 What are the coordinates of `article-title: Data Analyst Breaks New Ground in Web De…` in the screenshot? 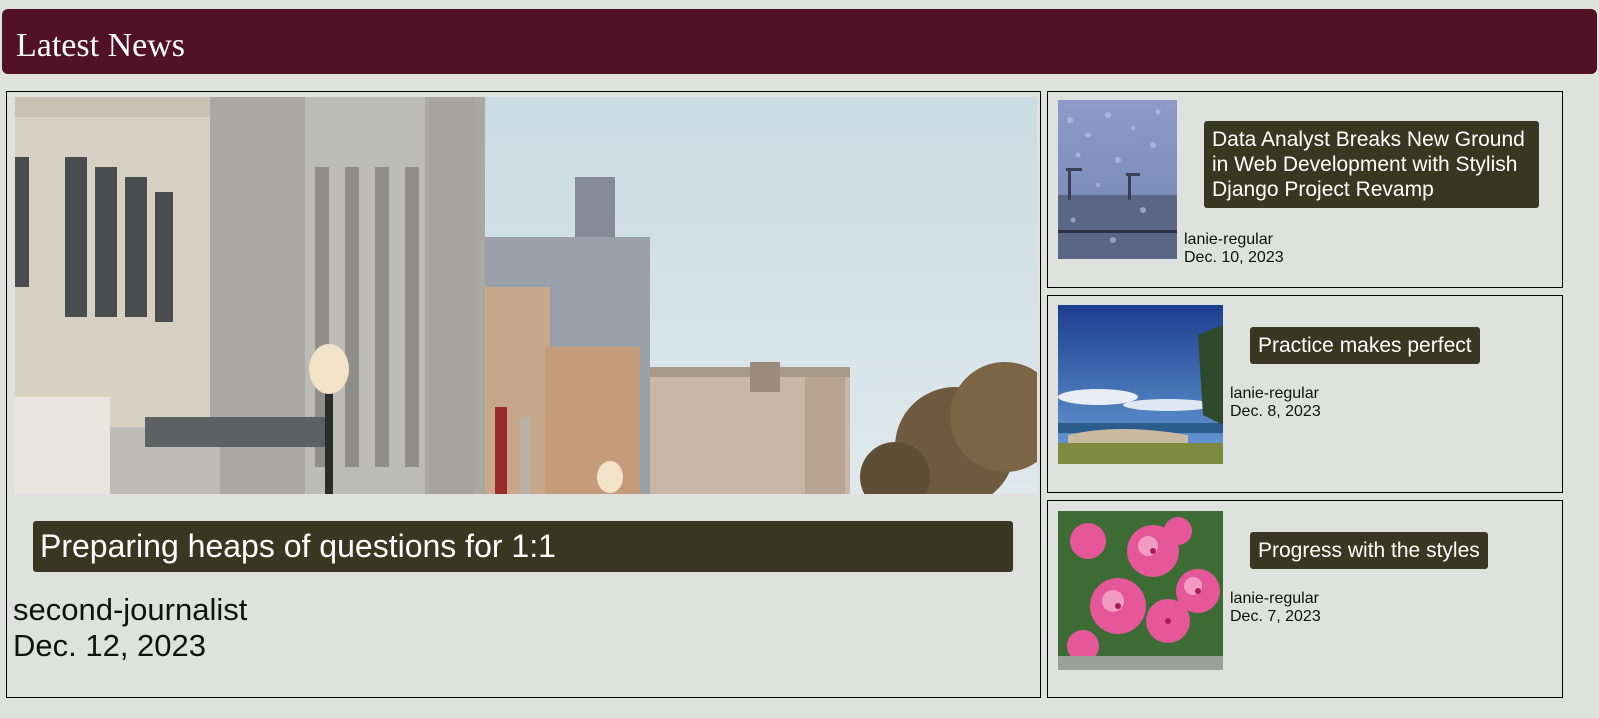 It's located at (1371, 164).